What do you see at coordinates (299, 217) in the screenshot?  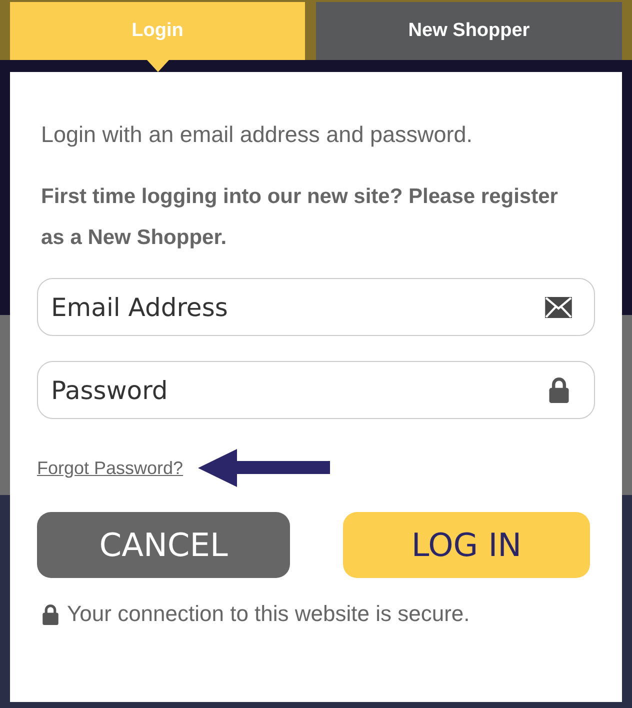 I see `notice-text: First time logging into our new site? Please register as a New Shopper.` at bounding box center [299, 217].